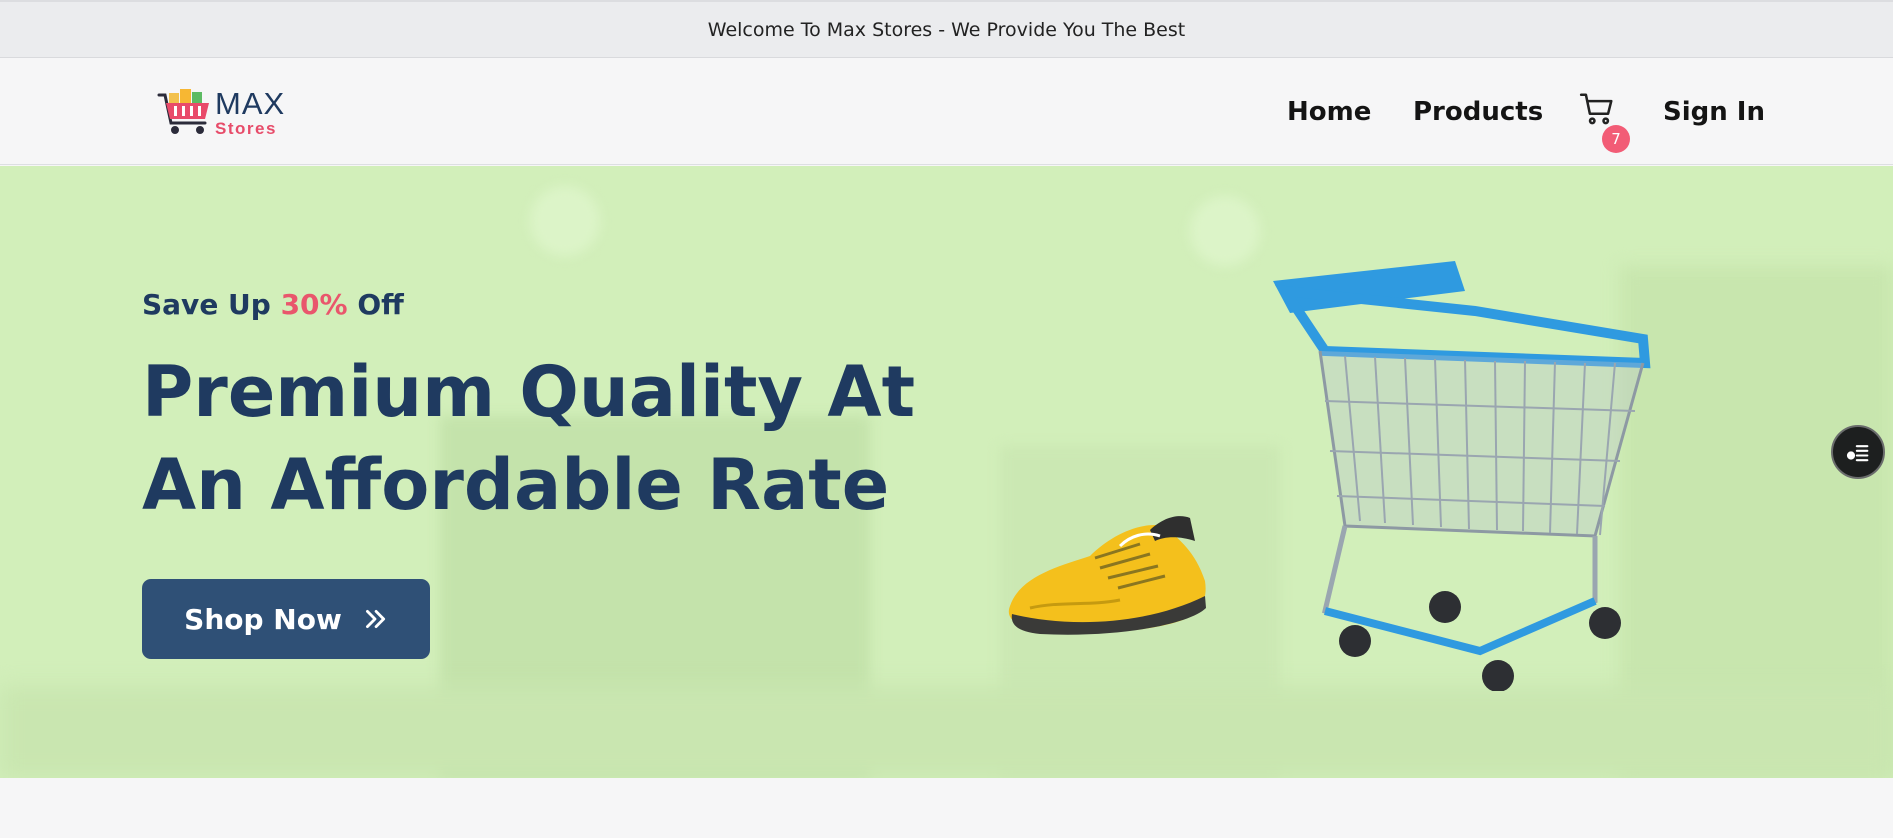 This screenshot has height=838, width=1893. Describe the element at coordinates (314, 304) in the screenshot. I see `discount-percent: 30%` at that location.